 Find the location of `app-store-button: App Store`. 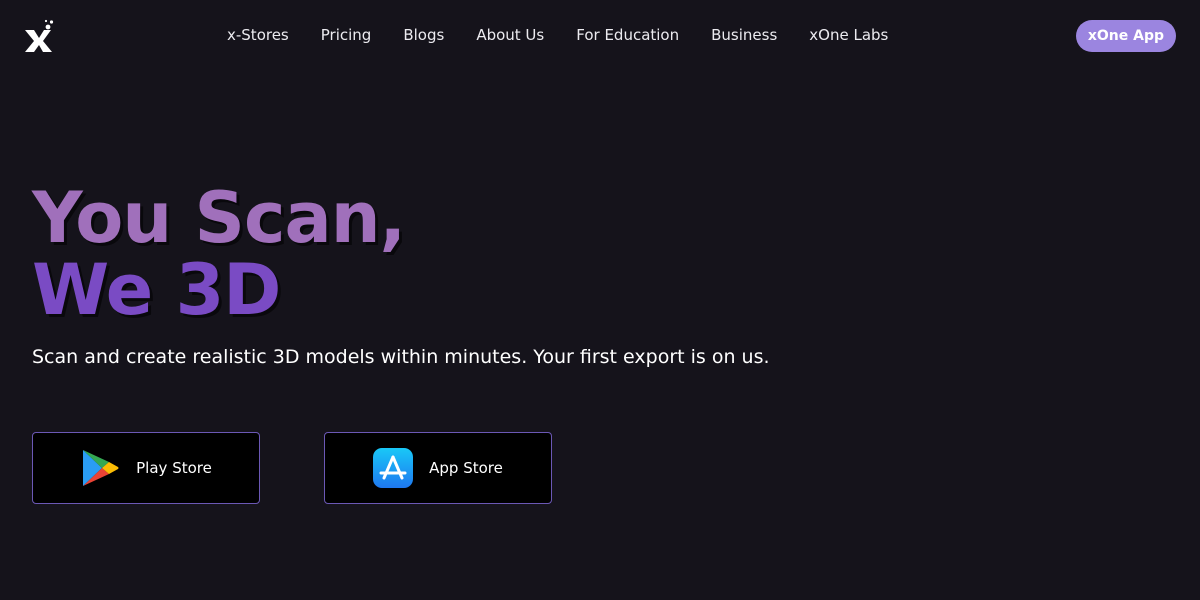

app-store-button: App Store is located at coordinates (438, 468).